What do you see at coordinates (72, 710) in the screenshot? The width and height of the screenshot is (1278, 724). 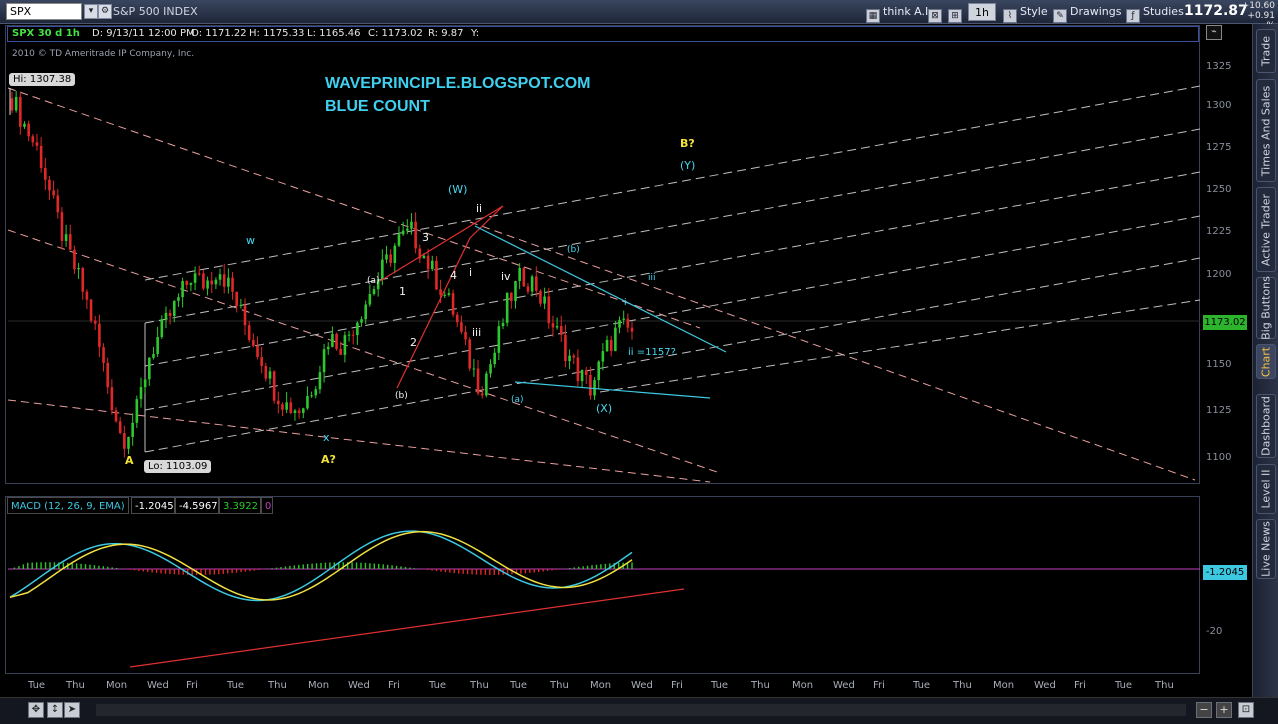 I see `cursor-icon: ➤` at bounding box center [72, 710].